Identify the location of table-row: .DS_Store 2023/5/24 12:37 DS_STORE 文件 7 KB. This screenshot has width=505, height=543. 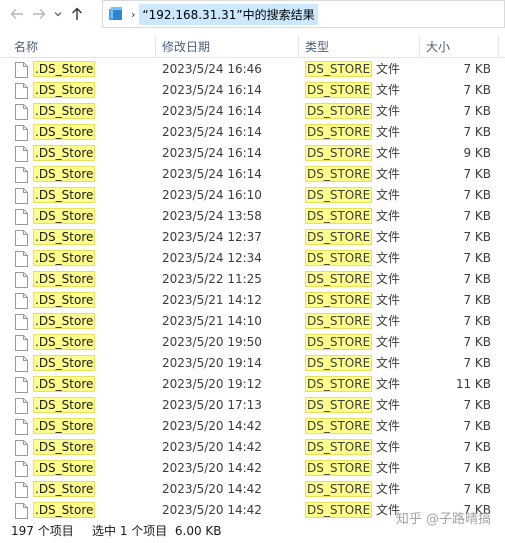
(252, 237).